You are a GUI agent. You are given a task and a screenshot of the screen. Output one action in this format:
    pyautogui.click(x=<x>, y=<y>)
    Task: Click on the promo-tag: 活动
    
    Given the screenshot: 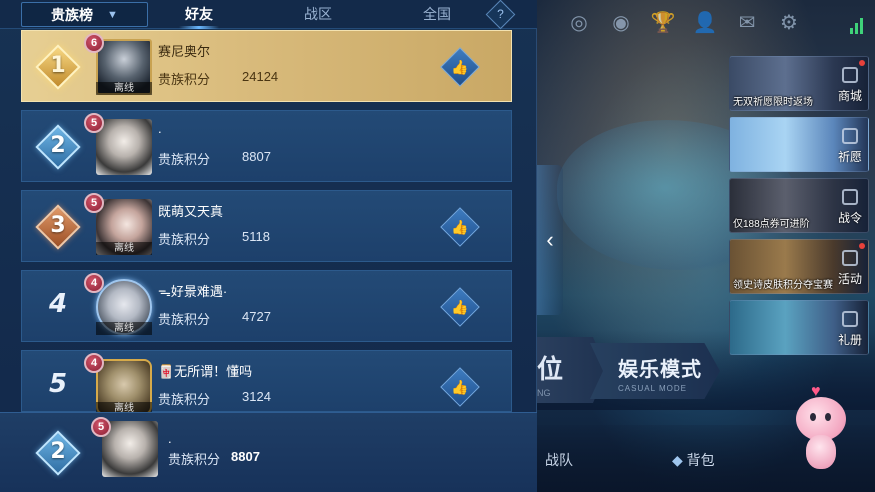 What is the action you would take?
    pyautogui.click(x=849, y=279)
    